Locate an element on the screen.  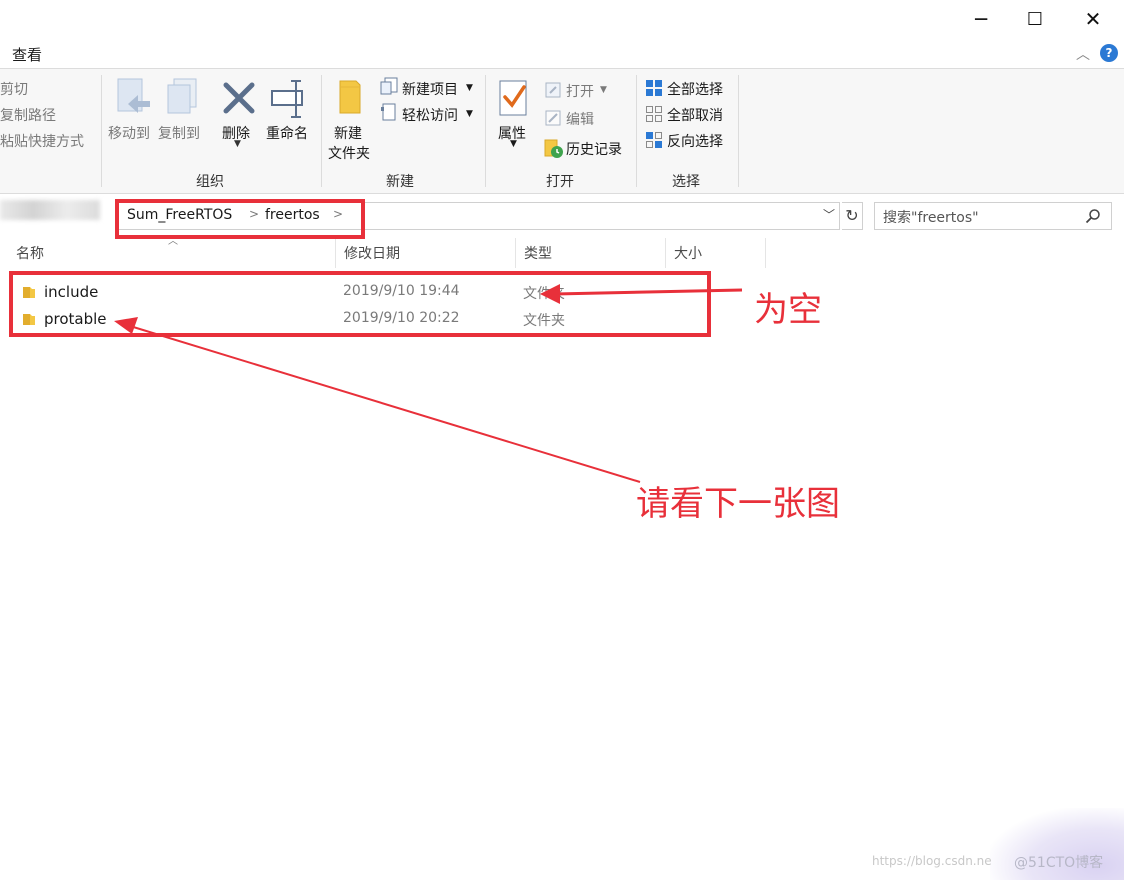
annotation-see-next: 请看下一张图 is located at coordinates (738, 504).